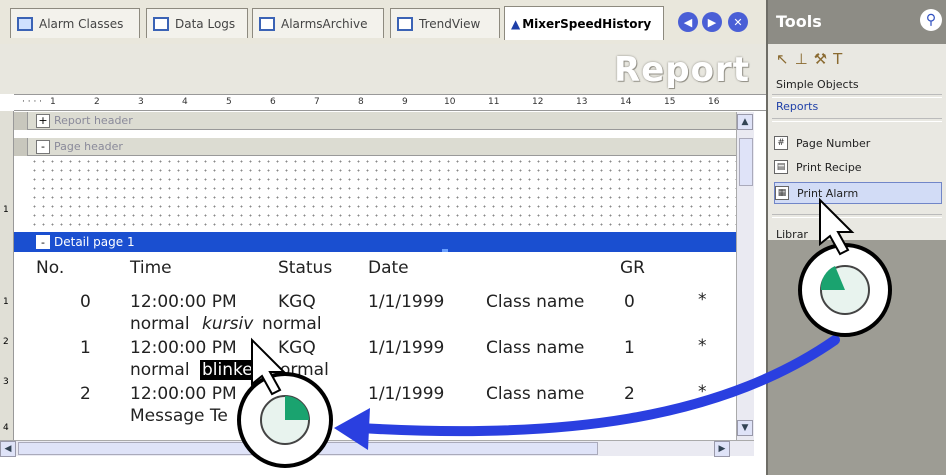 The image size is (946, 475). What do you see at coordinates (797, 106) in the screenshot?
I see `category-reports: Reports` at bounding box center [797, 106].